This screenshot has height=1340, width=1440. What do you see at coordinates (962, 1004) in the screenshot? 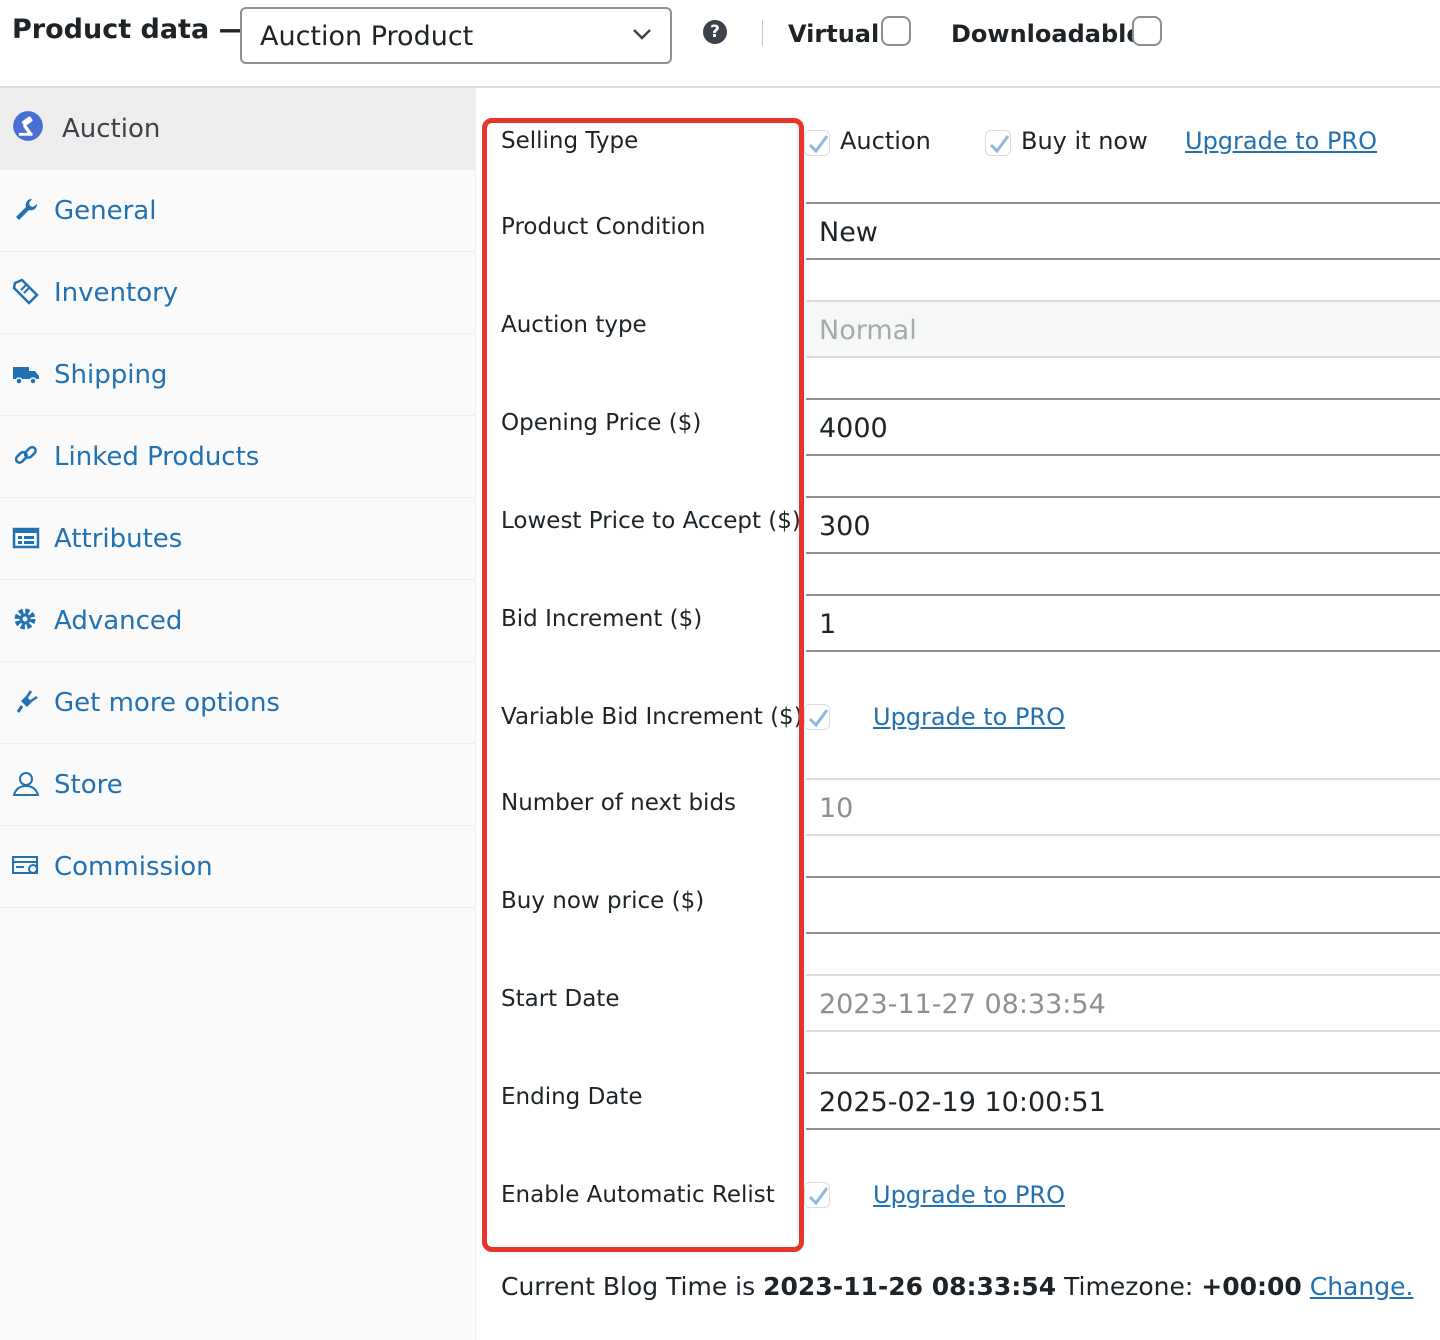
I see `start-date-value: 2023-11-27 08:33:54` at bounding box center [962, 1004].